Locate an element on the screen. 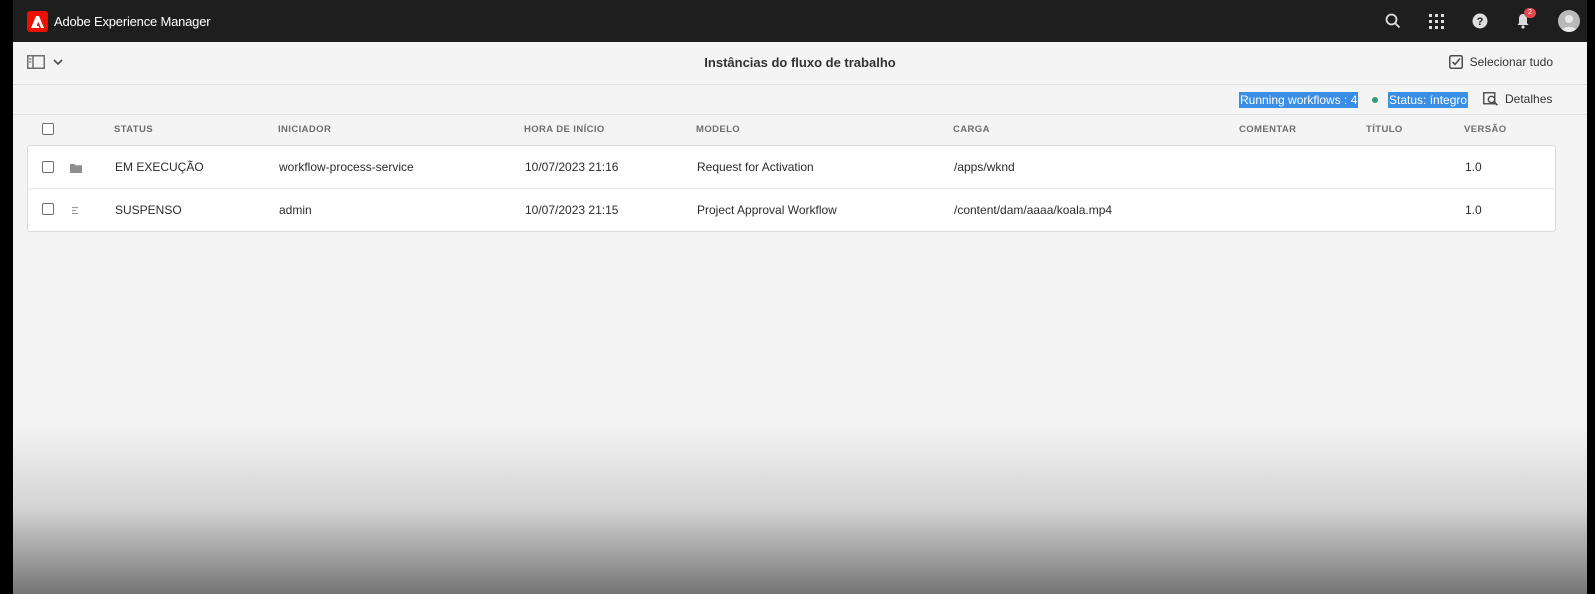 This screenshot has height=594, width=1595. column-header-status: STATUS is located at coordinates (133, 129).